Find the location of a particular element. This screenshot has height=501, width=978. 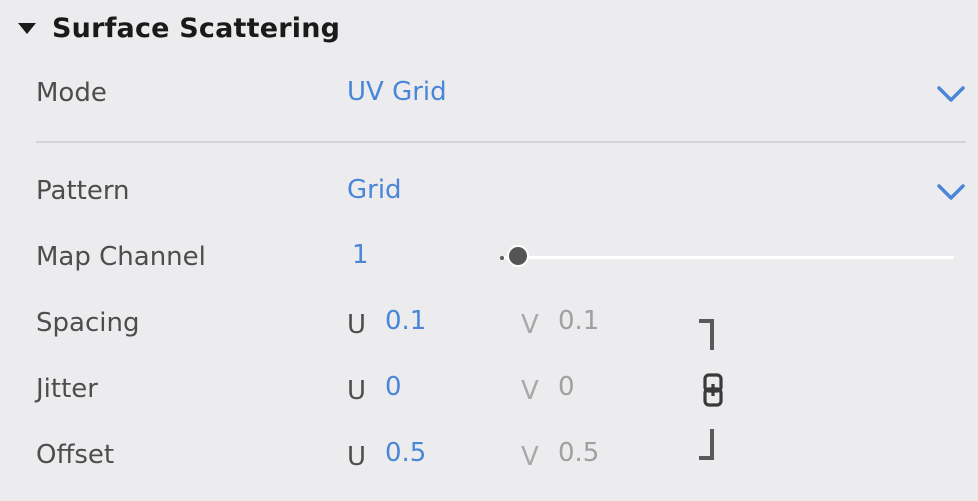

link-bracket-top is located at coordinates (706, 334).